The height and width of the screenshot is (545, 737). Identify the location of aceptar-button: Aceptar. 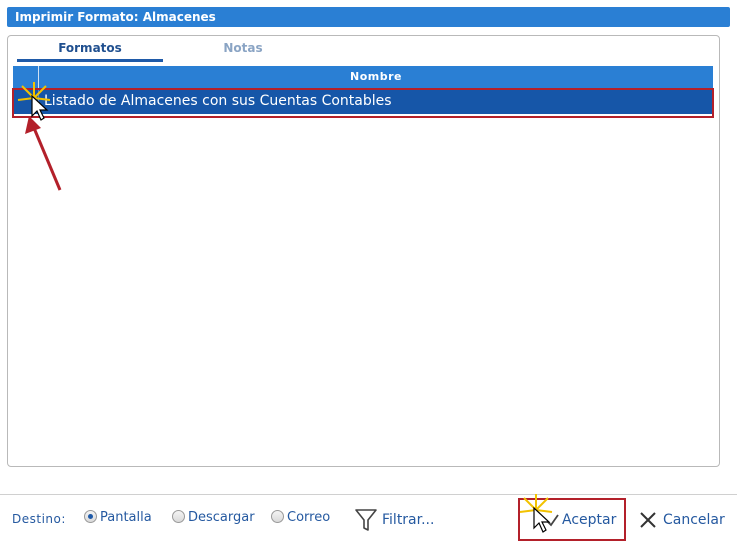
(581, 520).